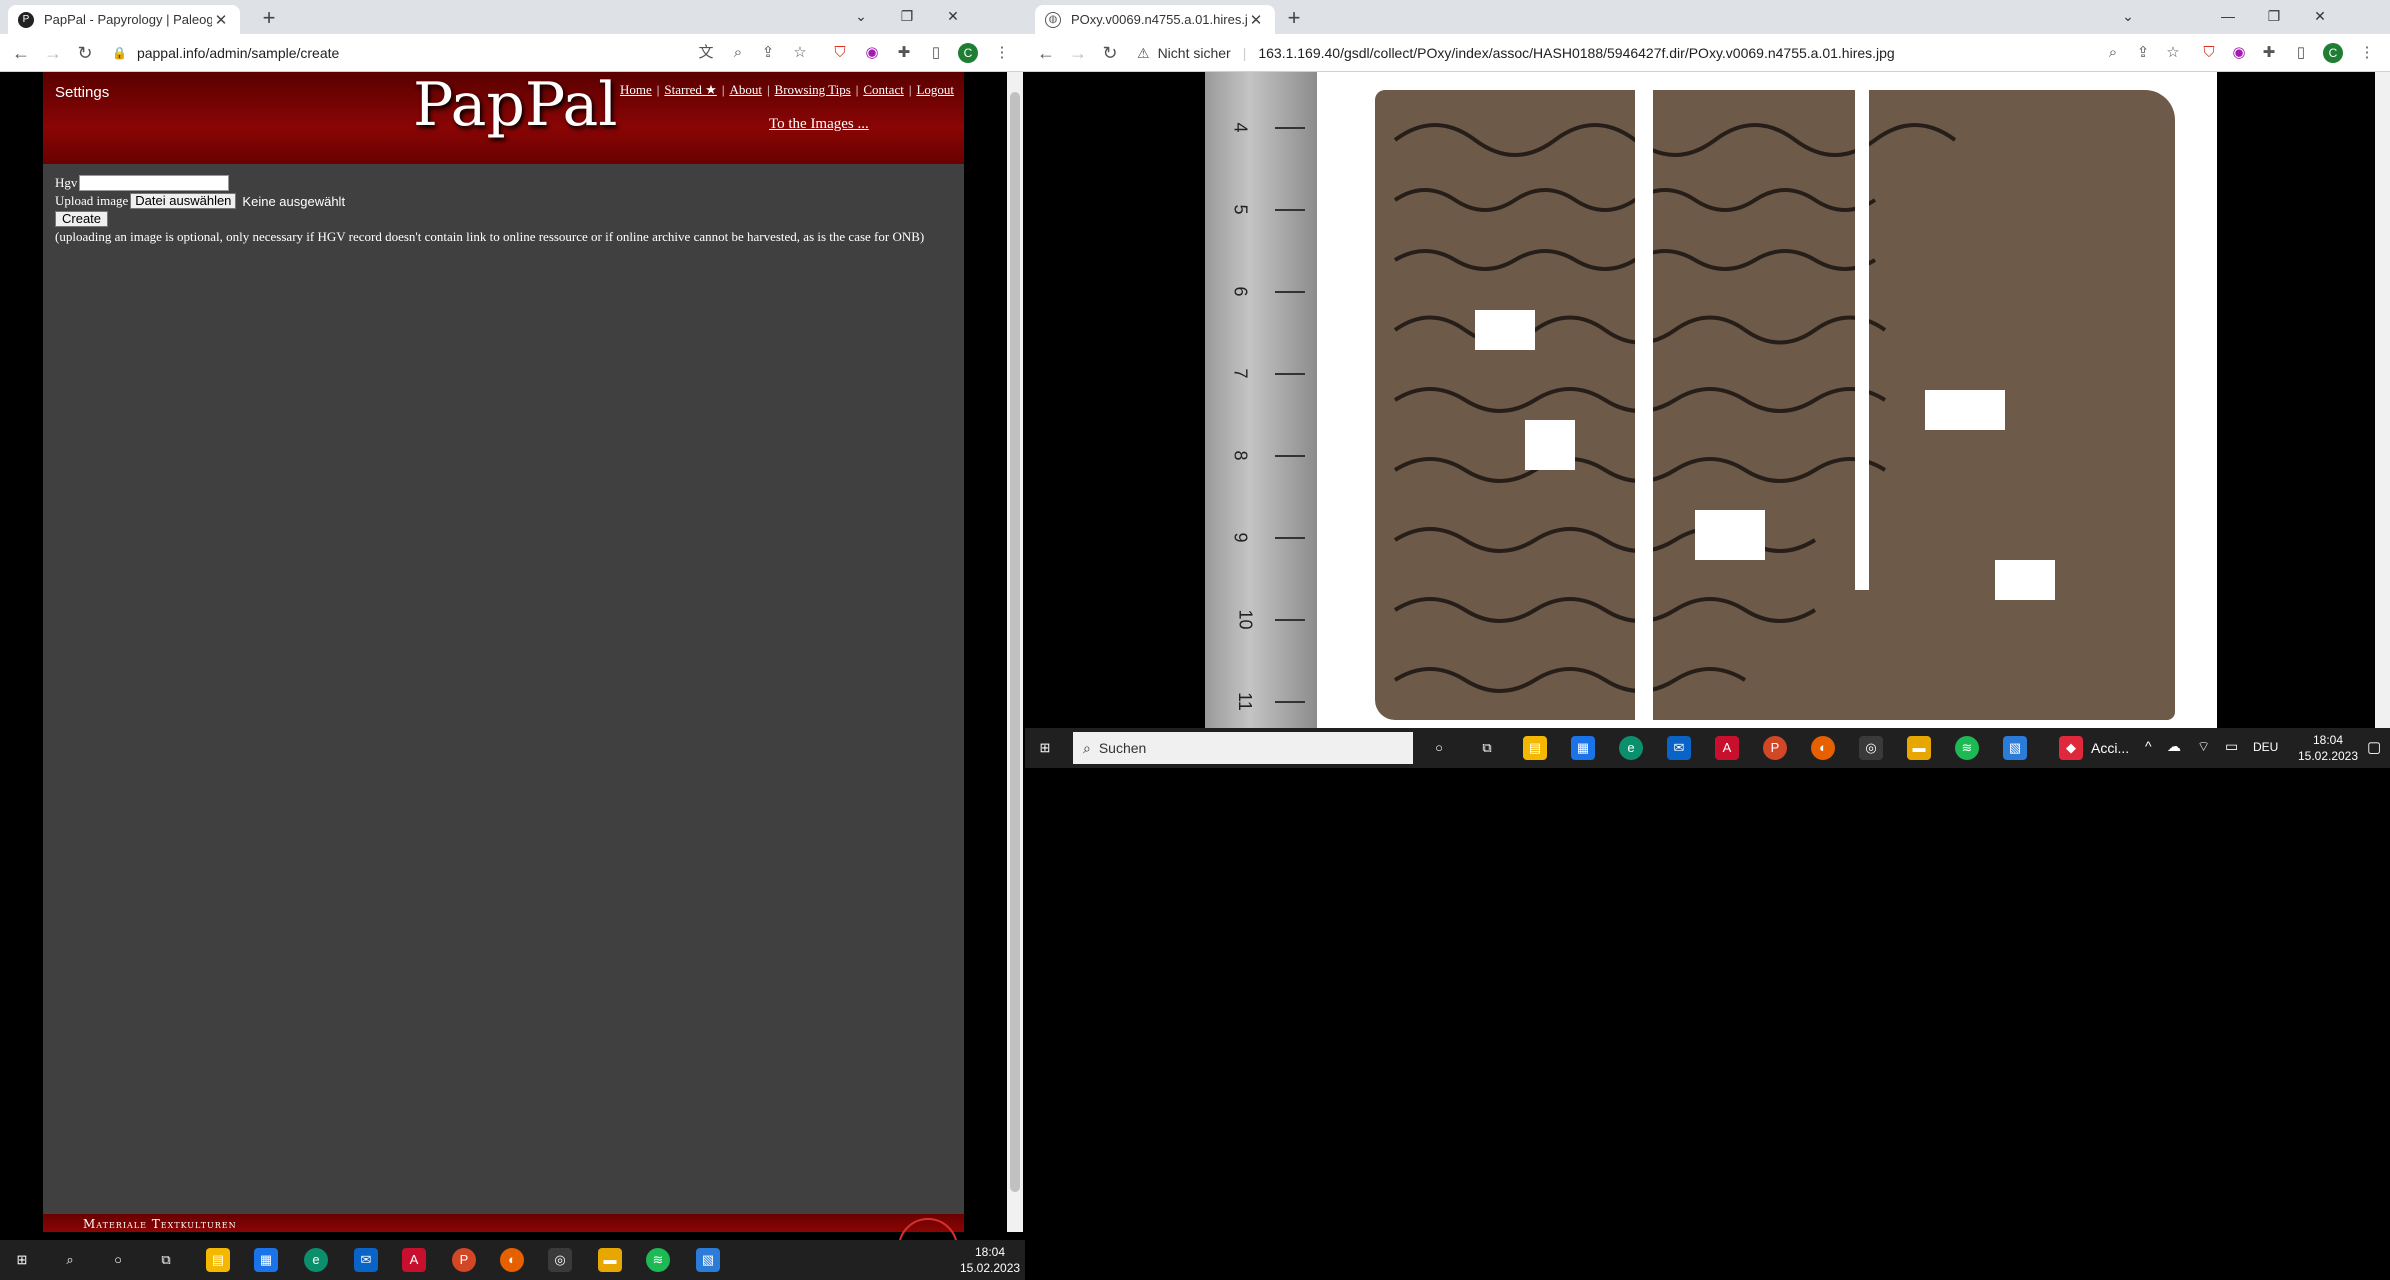  What do you see at coordinates (2174, 746) in the screenshot?
I see `network-icon: ☁` at bounding box center [2174, 746].